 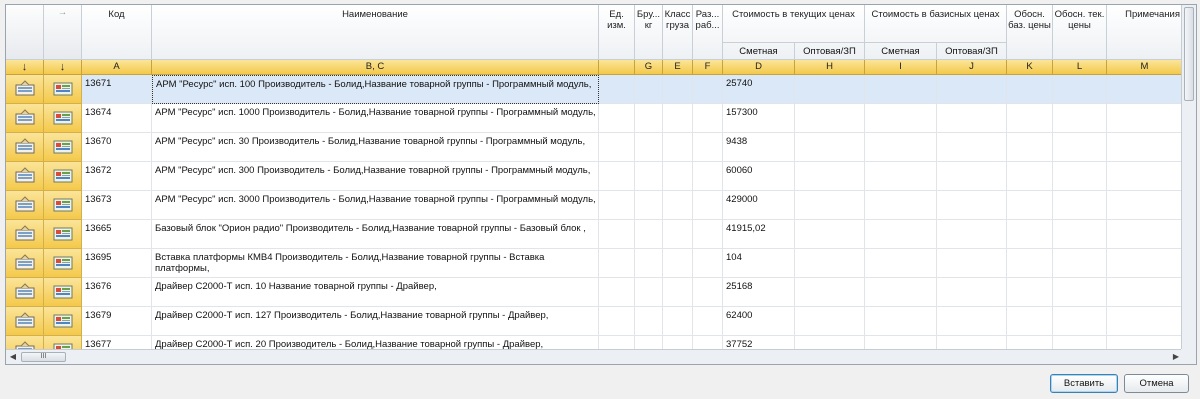 What do you see at coordinates (1145, 32) in the screenshot?
I see `header-prim: Примечания` at bounding box center [1145, 32].